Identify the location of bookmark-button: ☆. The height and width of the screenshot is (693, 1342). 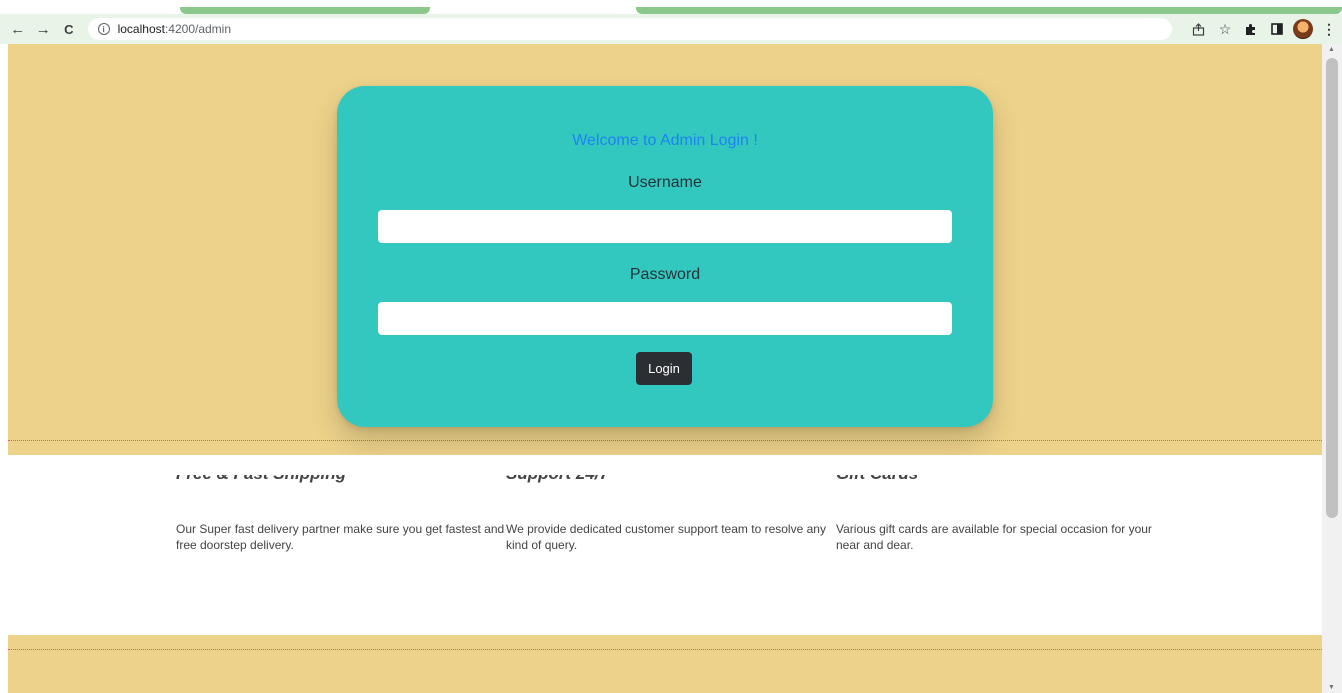
(1225, 29).